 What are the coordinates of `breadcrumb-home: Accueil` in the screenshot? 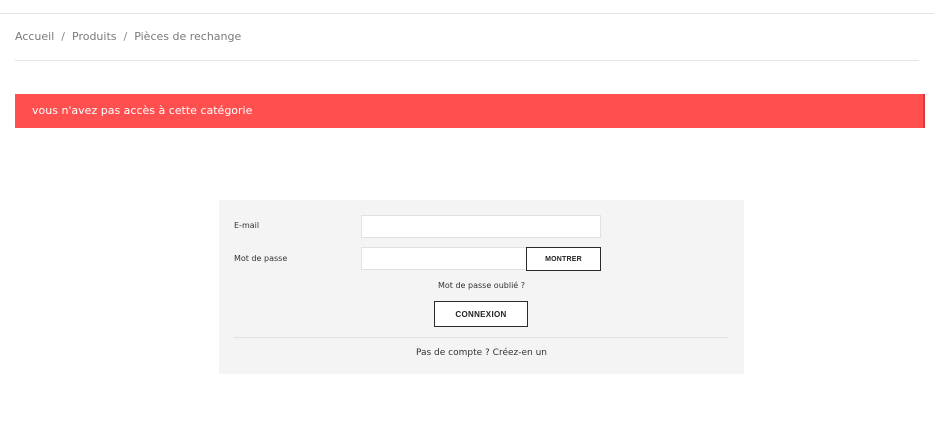 It's located at (34, 36).